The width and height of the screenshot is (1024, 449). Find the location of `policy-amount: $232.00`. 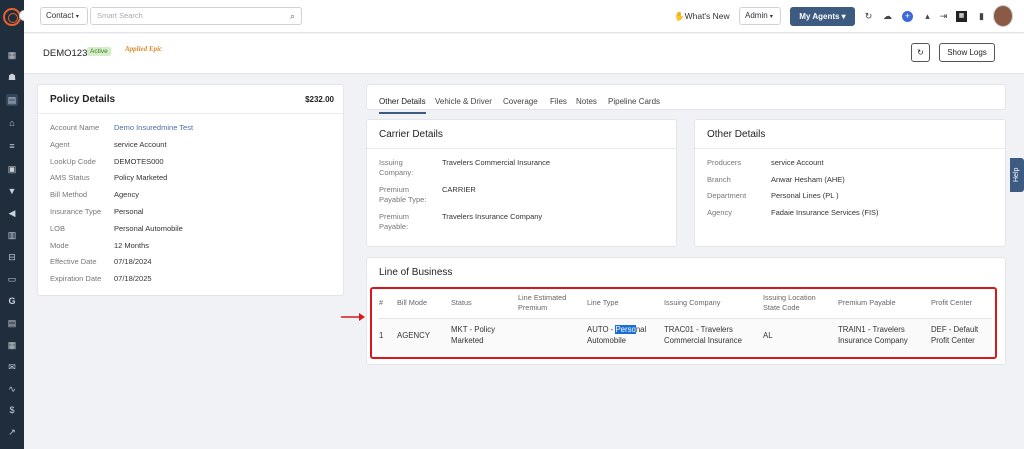

policy-amount: $232.00 is located at coordinates (319, 99).